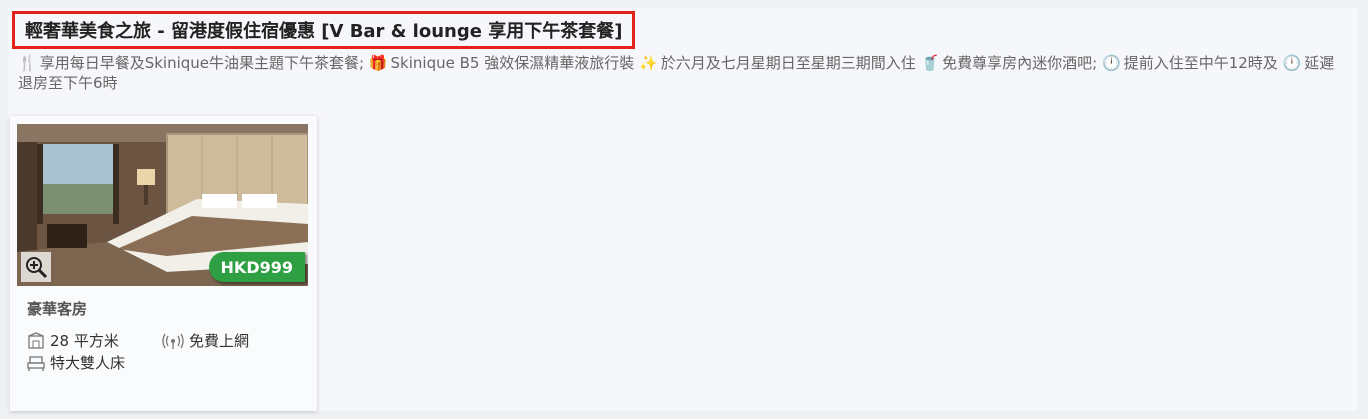 The height and width of the screenshot is (419, 1368). What do you see at coordinates (648, 63) in the screenshot?
I see `sparkles-icon: ✨` at bounding box center [648, 63].